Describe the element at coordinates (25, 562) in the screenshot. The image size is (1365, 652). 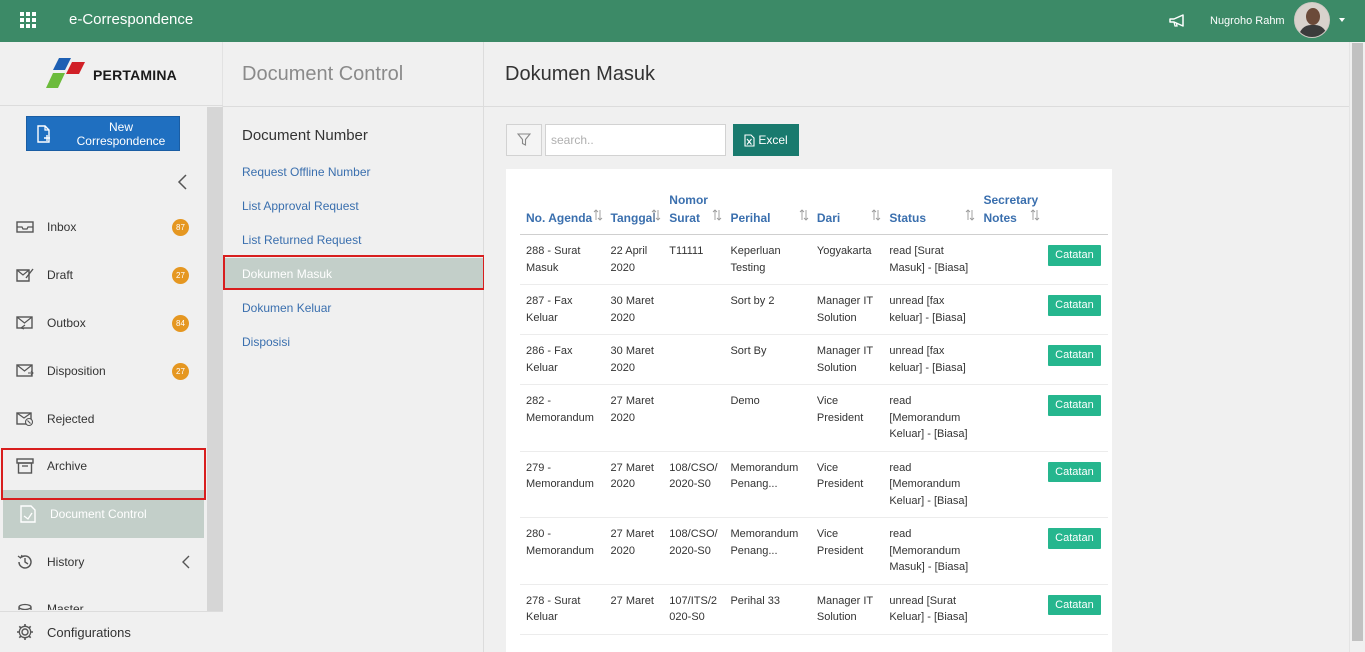
I see `history-icon` at that location.